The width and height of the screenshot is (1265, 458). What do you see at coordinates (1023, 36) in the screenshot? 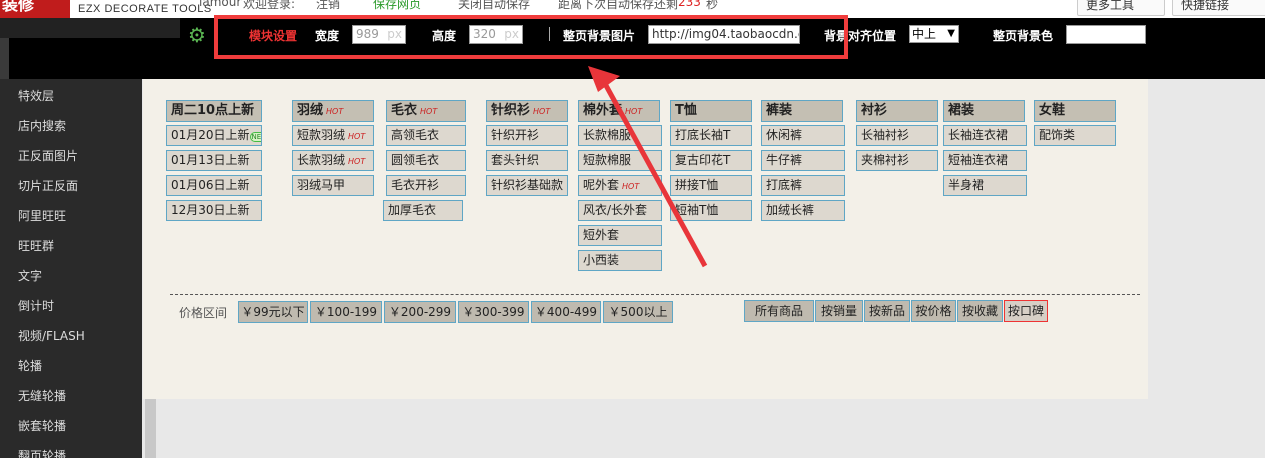
I see `bg-color-label: 整页背景色` at bounding box center [1023, 36].